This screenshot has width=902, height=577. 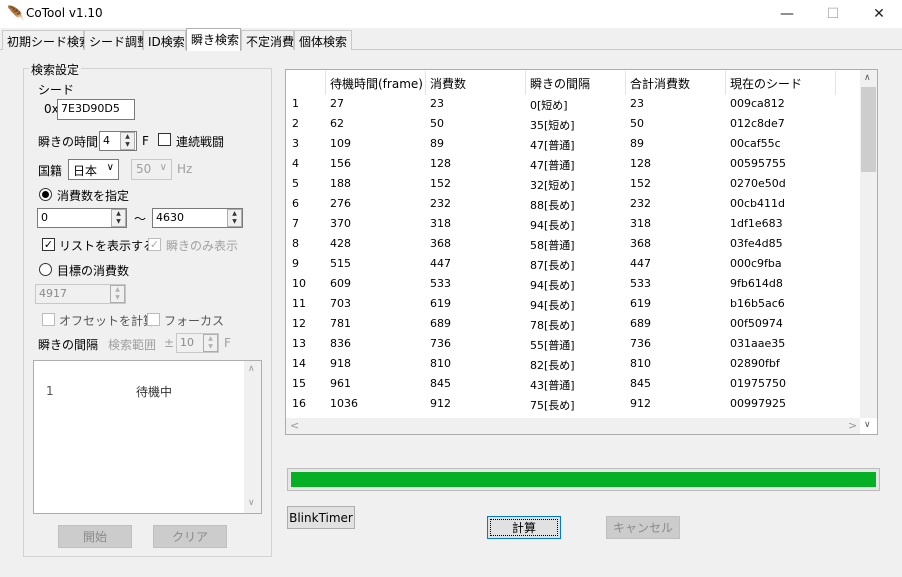 I want to click on tab-individual-search: 個体検索, so click(x=323, y=40).